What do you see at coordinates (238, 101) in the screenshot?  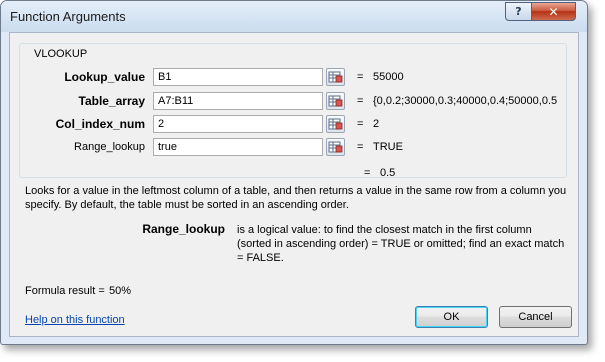 I see `table-array-field: A7:B11` at bounding box center [238, 101].